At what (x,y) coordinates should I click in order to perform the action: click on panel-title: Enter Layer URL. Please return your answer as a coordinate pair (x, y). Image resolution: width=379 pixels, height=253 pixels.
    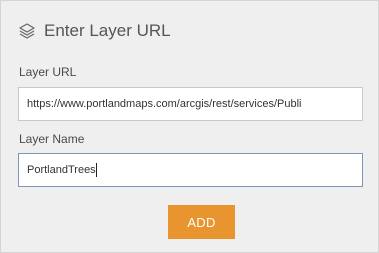
    Looking at the image, I should click on (107, 30).